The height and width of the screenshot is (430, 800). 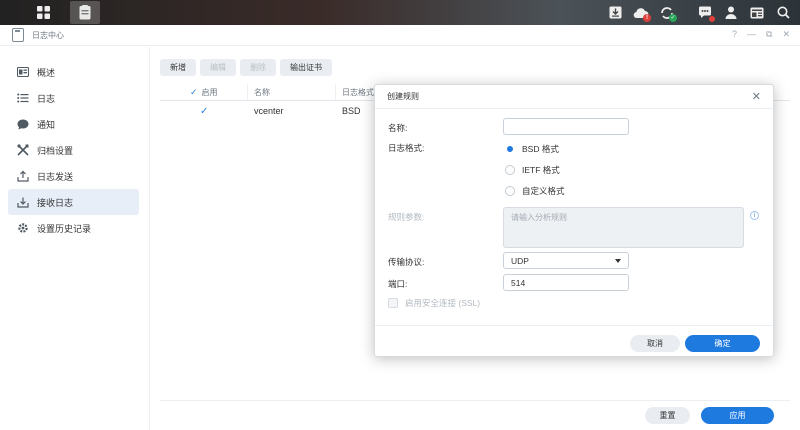 I want to click on sidebar-item-log-sending: 日志发送, so click(x=73, y=176).